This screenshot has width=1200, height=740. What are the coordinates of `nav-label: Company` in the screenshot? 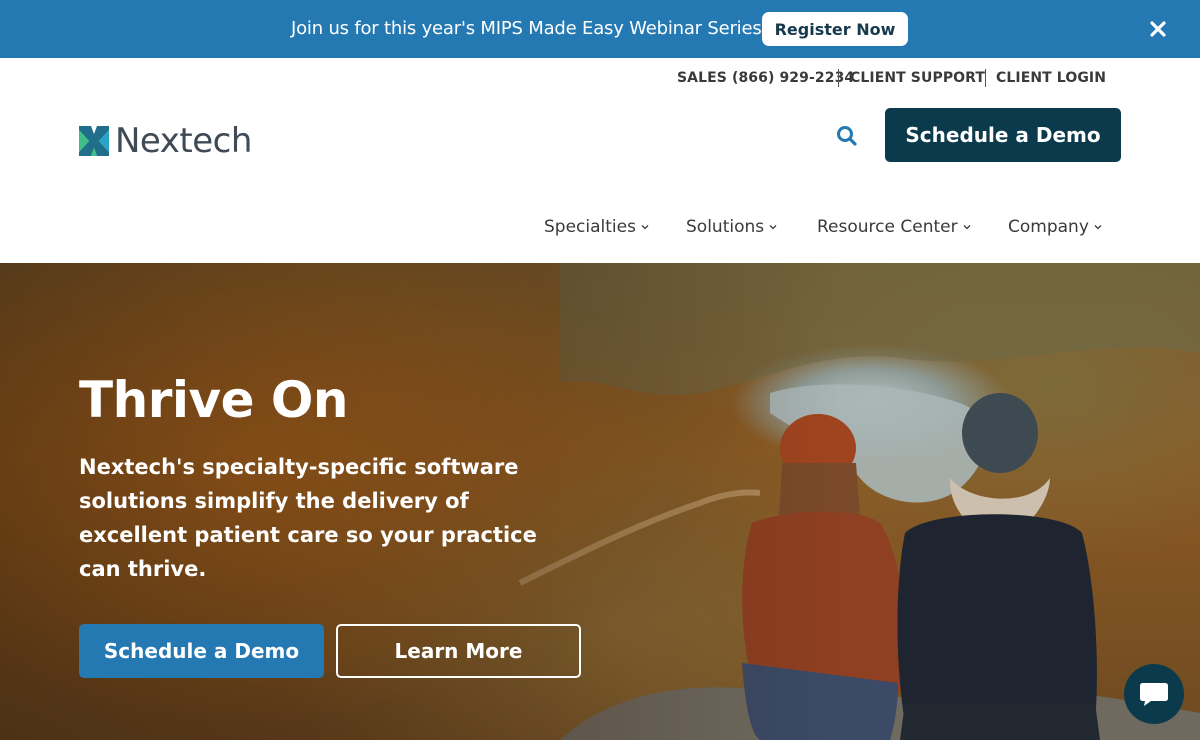 It's located at (1048, 227).